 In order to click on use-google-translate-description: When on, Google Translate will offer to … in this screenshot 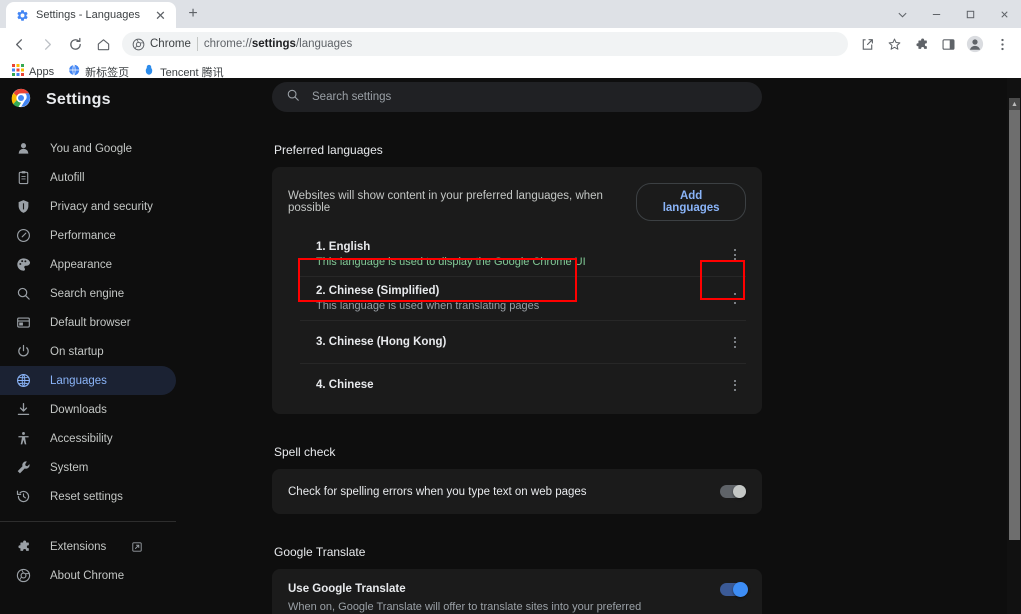, I will do `click(465, 607)`.